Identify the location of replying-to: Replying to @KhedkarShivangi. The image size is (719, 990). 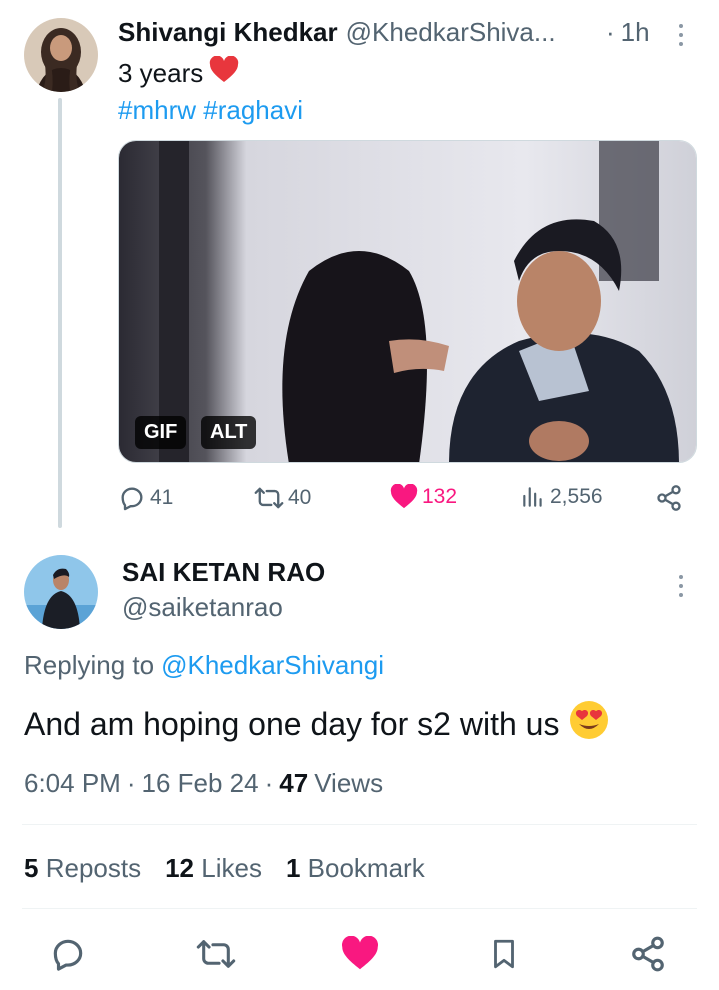
(204, 665).